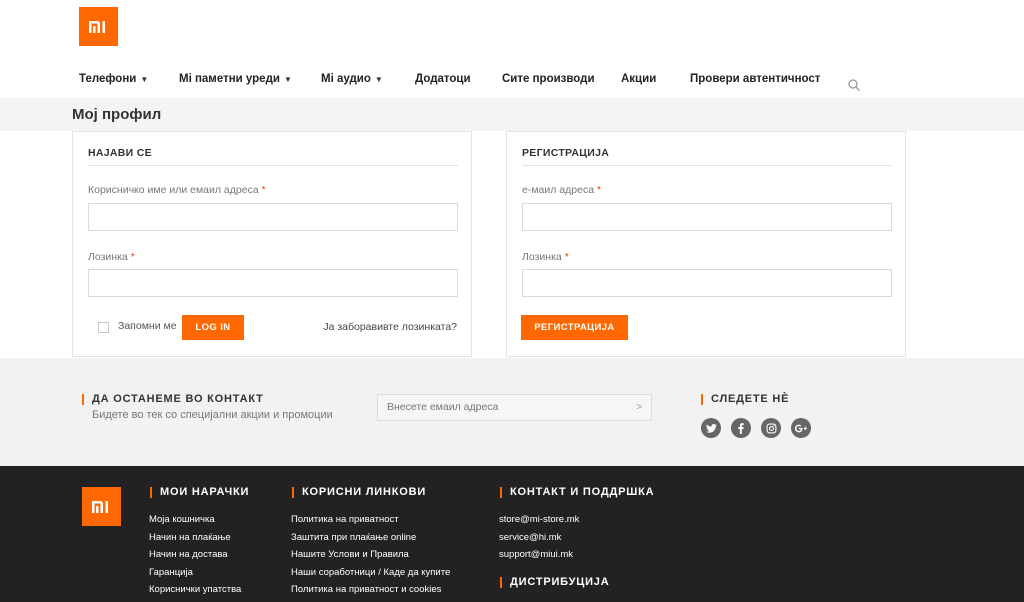 This screenshot has height=602, width=1024. What do you see at coordinates (346, 79) in the screenshot?
I see `nav-item-label: Mi аудио` at bounding box center [346, 79].